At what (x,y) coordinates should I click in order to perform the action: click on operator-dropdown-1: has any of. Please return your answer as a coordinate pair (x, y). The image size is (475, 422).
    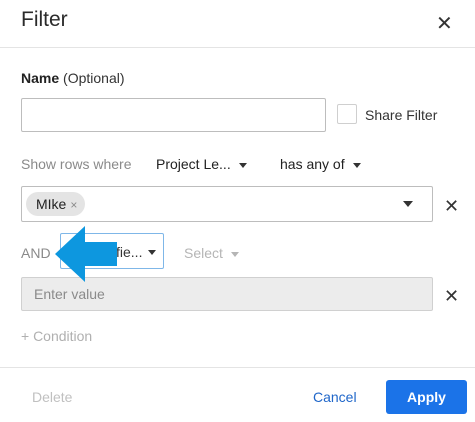
    Looking at the image, I should click on (320, 164).